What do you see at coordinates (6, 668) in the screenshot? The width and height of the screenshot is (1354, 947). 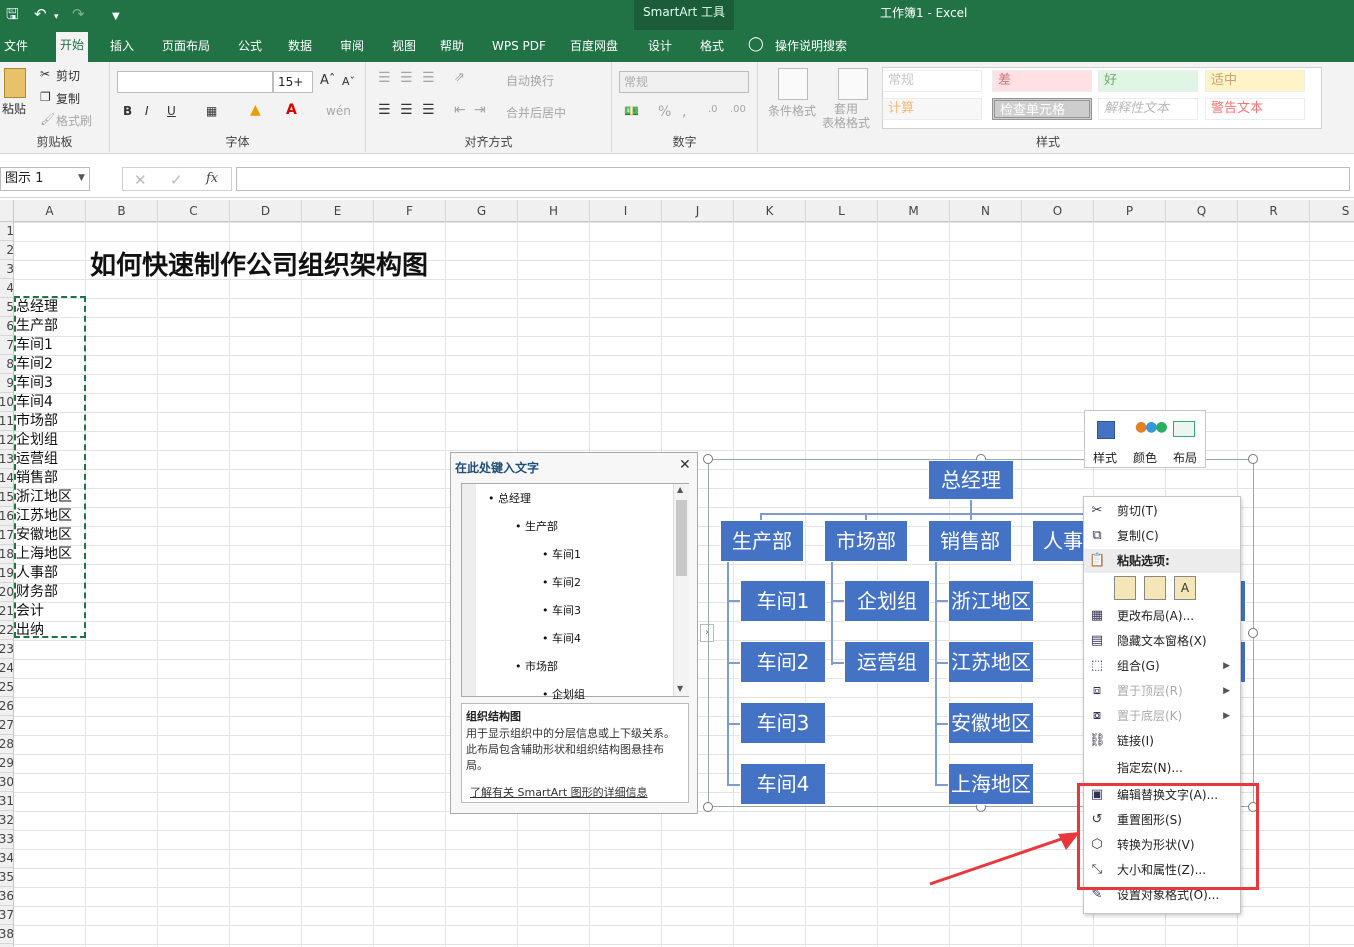 I see `row-24: 24` at bounding box center [6, 668].